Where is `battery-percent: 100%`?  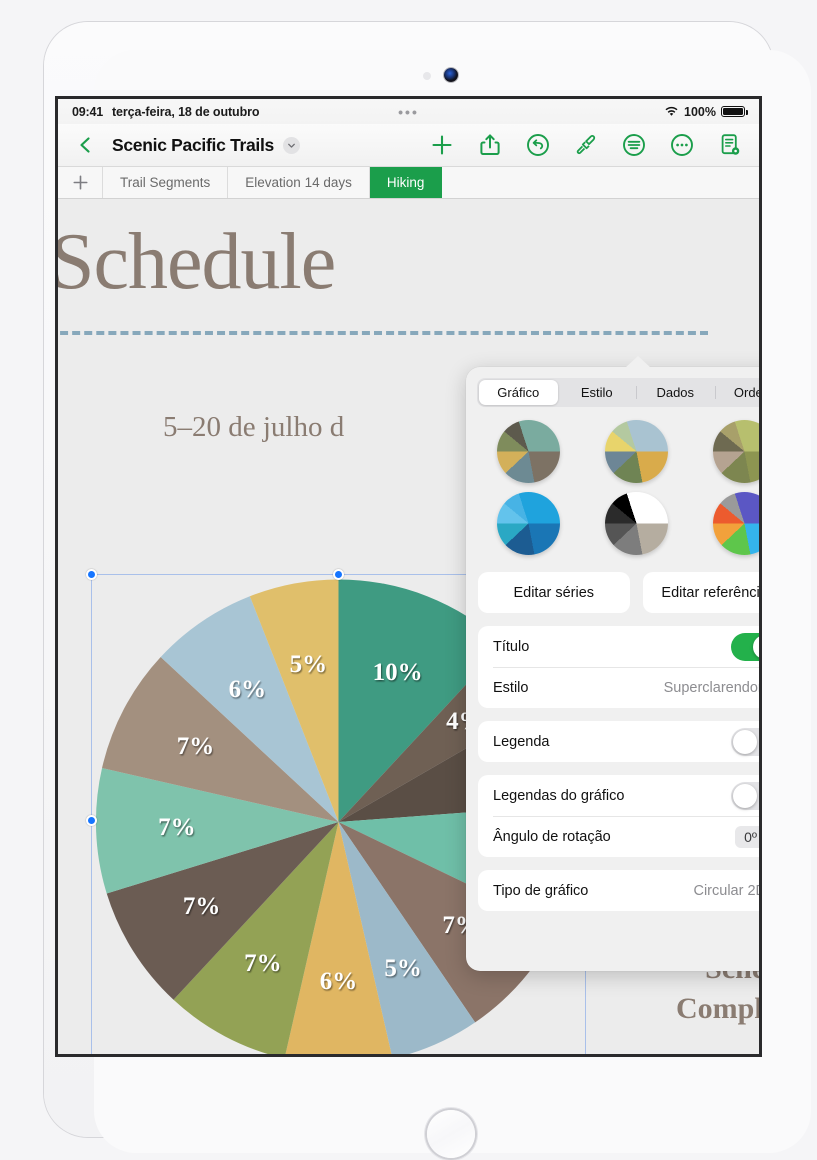 battery-percent: 100% is located at coordinates (700, 111).